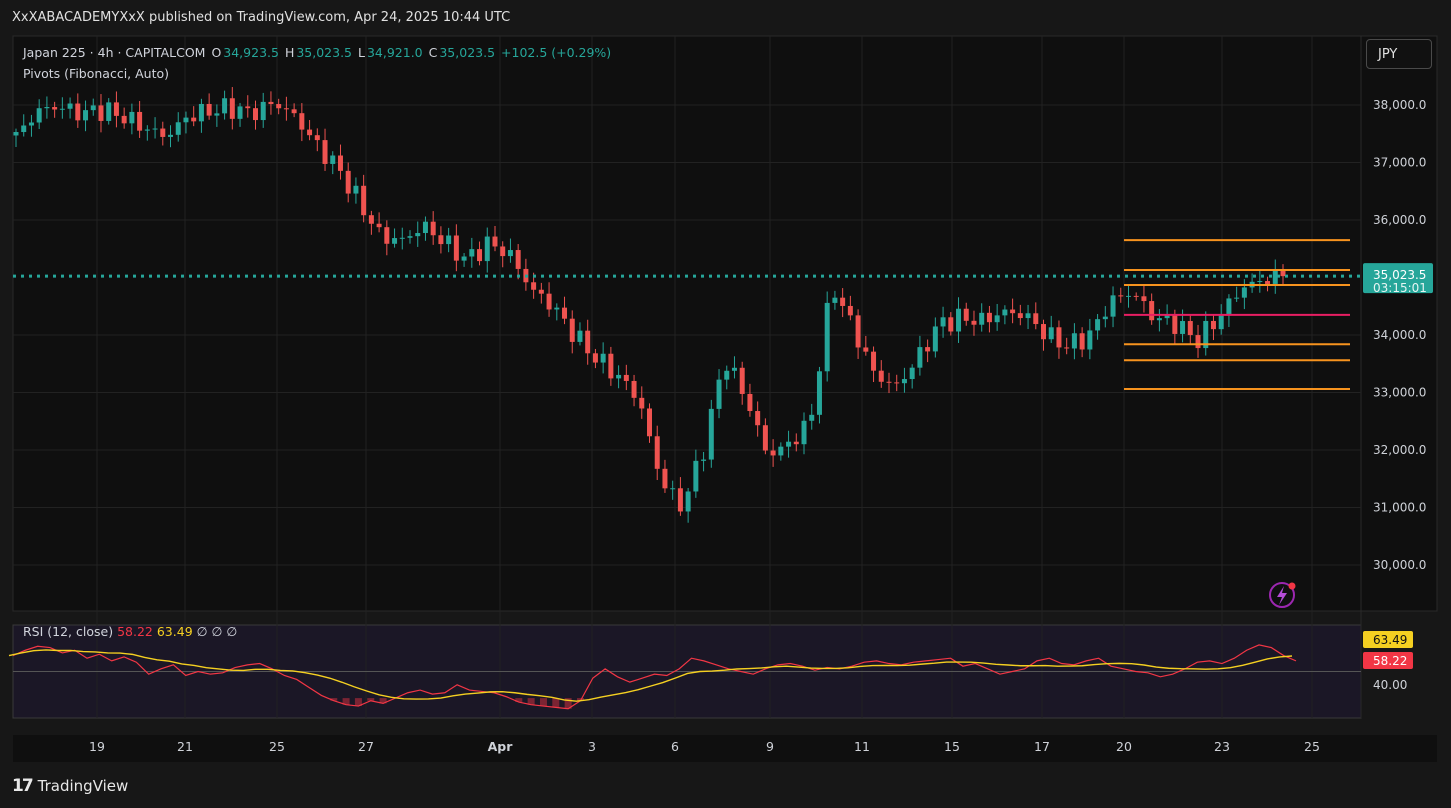 Image resolution: width=1451 pixels, height=808 pixels. I want to click on currency-button: JPY, so click(1399, 54).